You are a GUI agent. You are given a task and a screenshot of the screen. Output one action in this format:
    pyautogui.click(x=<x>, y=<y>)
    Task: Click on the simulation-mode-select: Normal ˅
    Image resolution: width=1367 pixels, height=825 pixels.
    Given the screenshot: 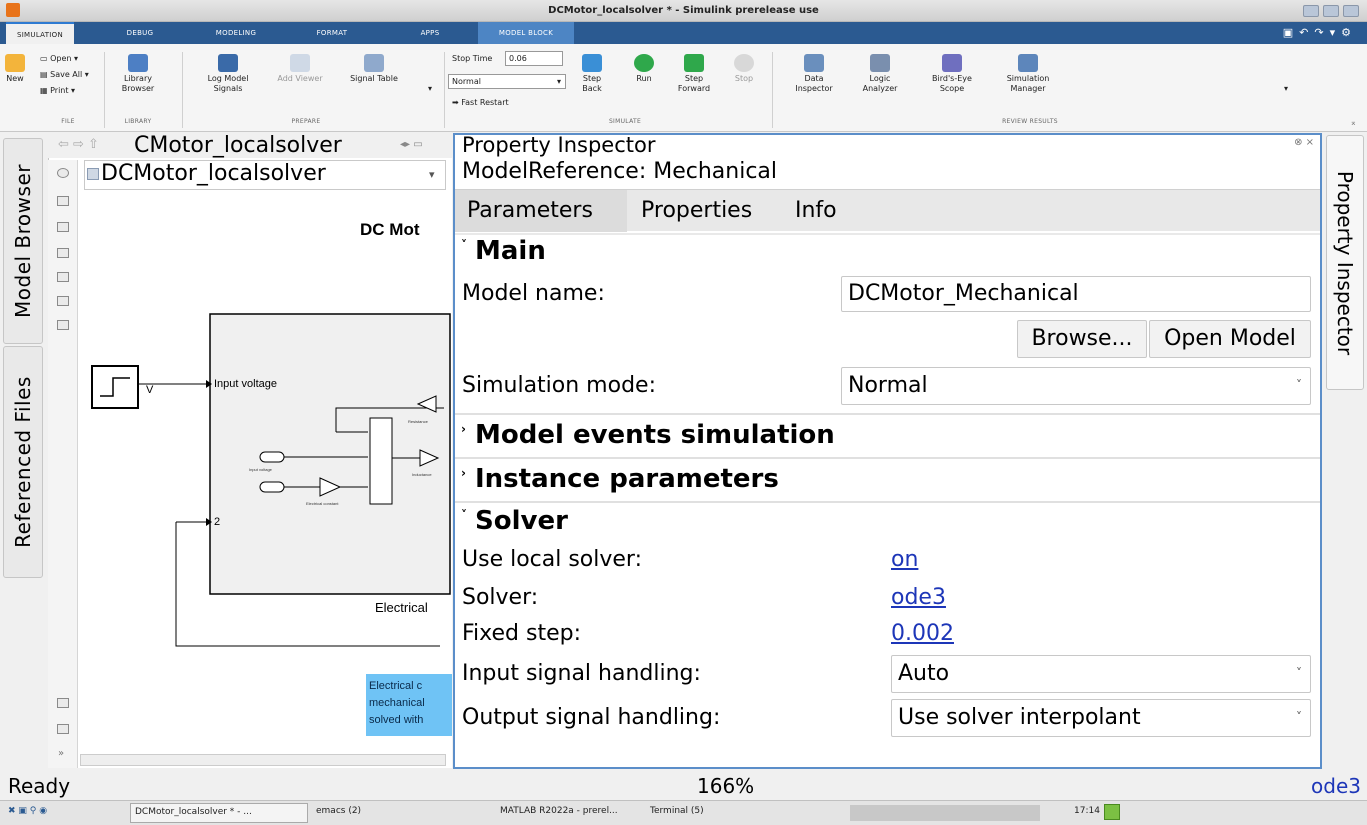 What is the action you would take?
    pyautogui.click(x=1076, y=386)
    